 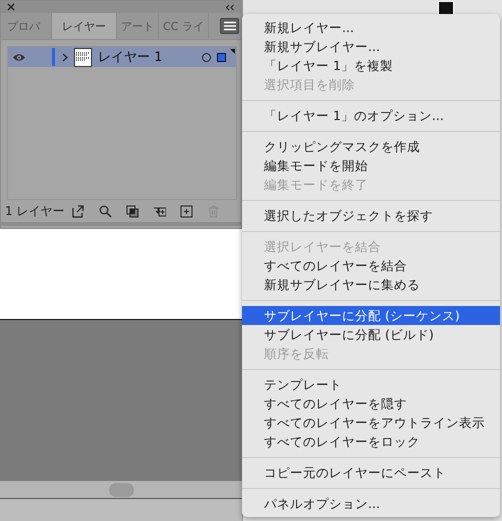 What do you see at coordinates (34, 211) in the screenshot?
I see `layer-count: 1 レイヤー` at bounding box center [34, 211].